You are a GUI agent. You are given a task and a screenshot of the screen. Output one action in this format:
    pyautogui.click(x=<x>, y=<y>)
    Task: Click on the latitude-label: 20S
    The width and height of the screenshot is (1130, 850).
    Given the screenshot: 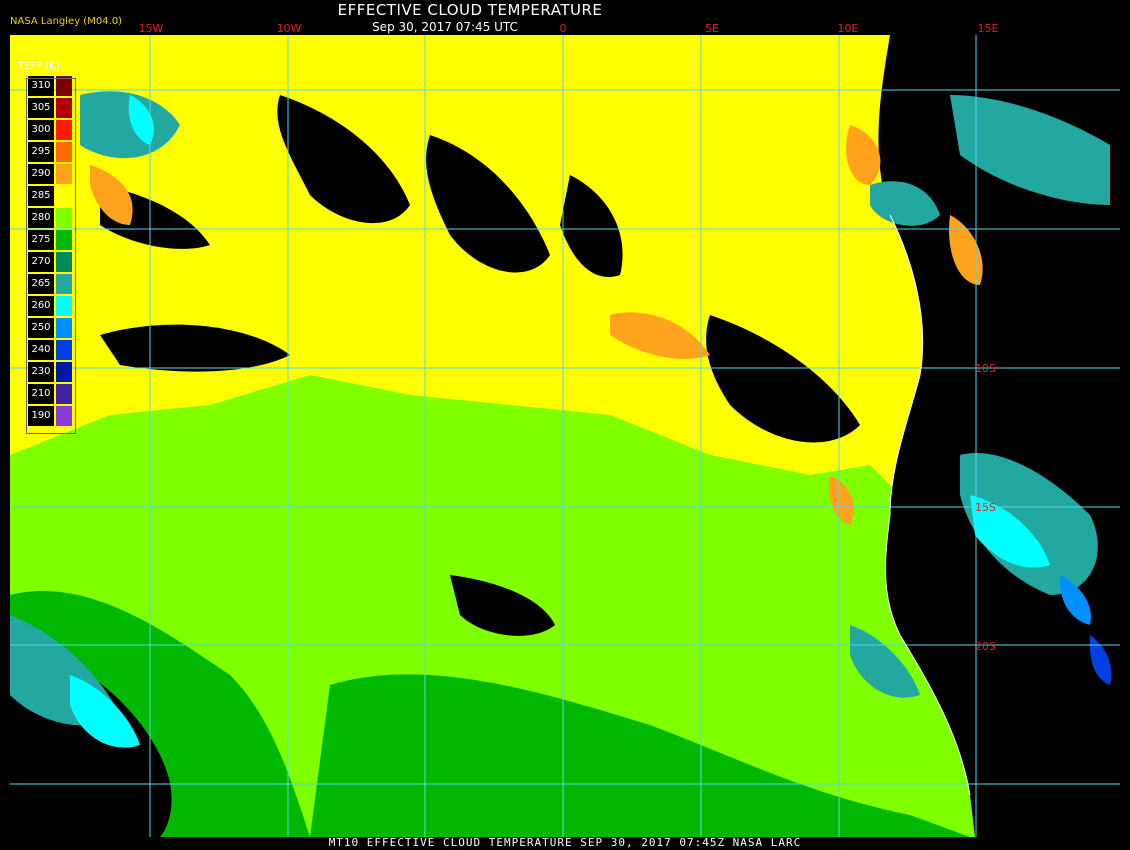 What is the action you would take?
    pyautogui.click(x=985, y=646)
    